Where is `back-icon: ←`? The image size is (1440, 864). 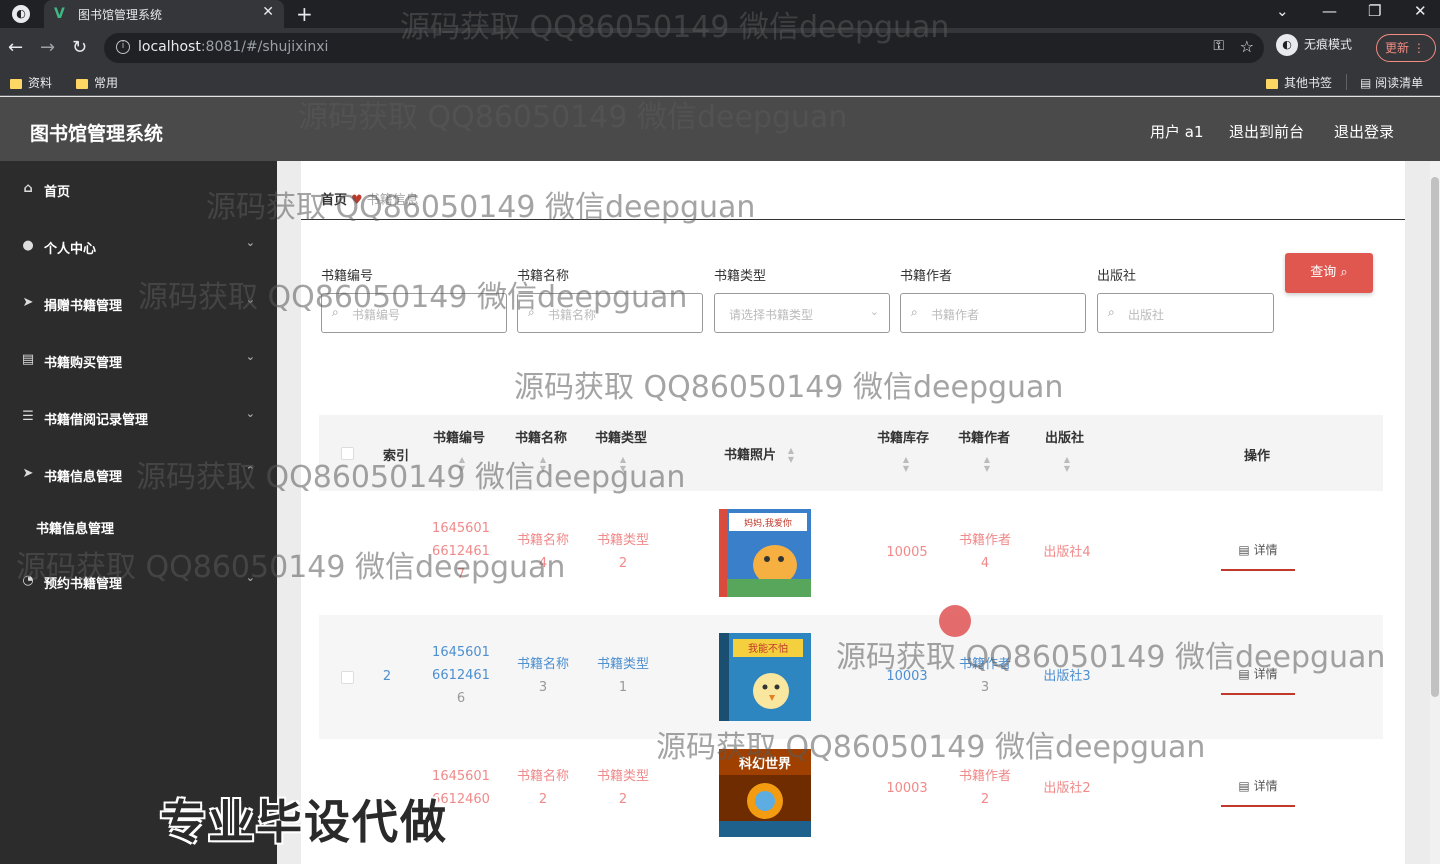
back-icon: ← is located at coordinates (15, 47).